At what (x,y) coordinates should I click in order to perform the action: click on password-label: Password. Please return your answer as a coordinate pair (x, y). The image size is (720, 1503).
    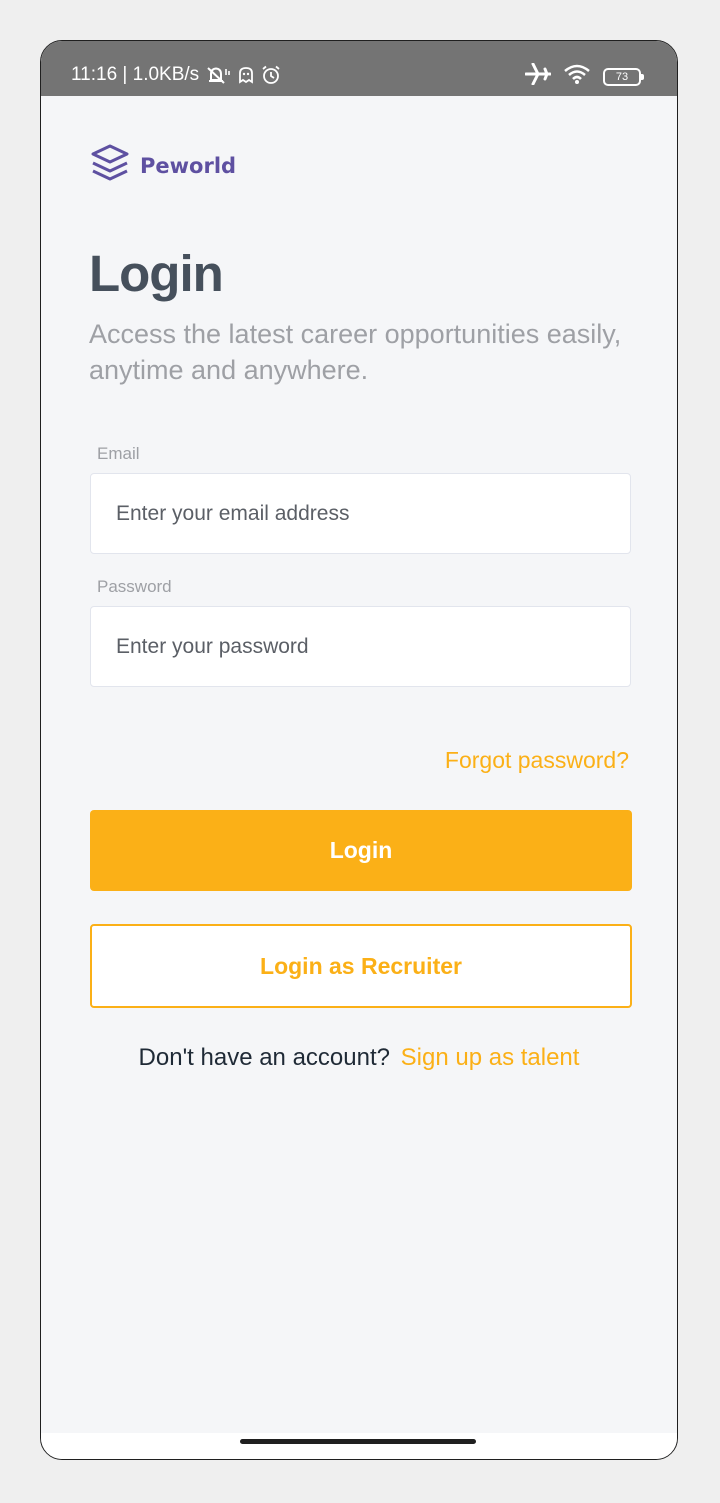
    Looking at the image, I should click on (134, 586).